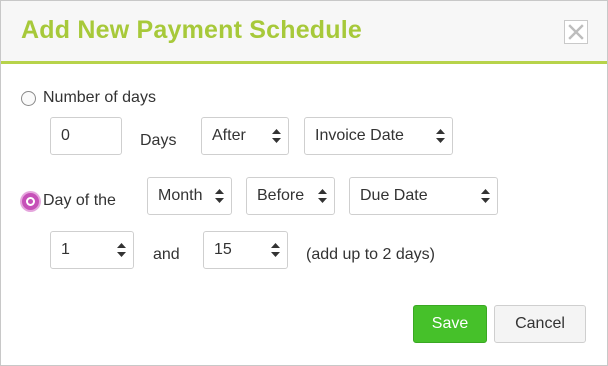 The height and width of the screenshot is (366, 608). I want to click on days-direction-value: After, so click(229, 135).